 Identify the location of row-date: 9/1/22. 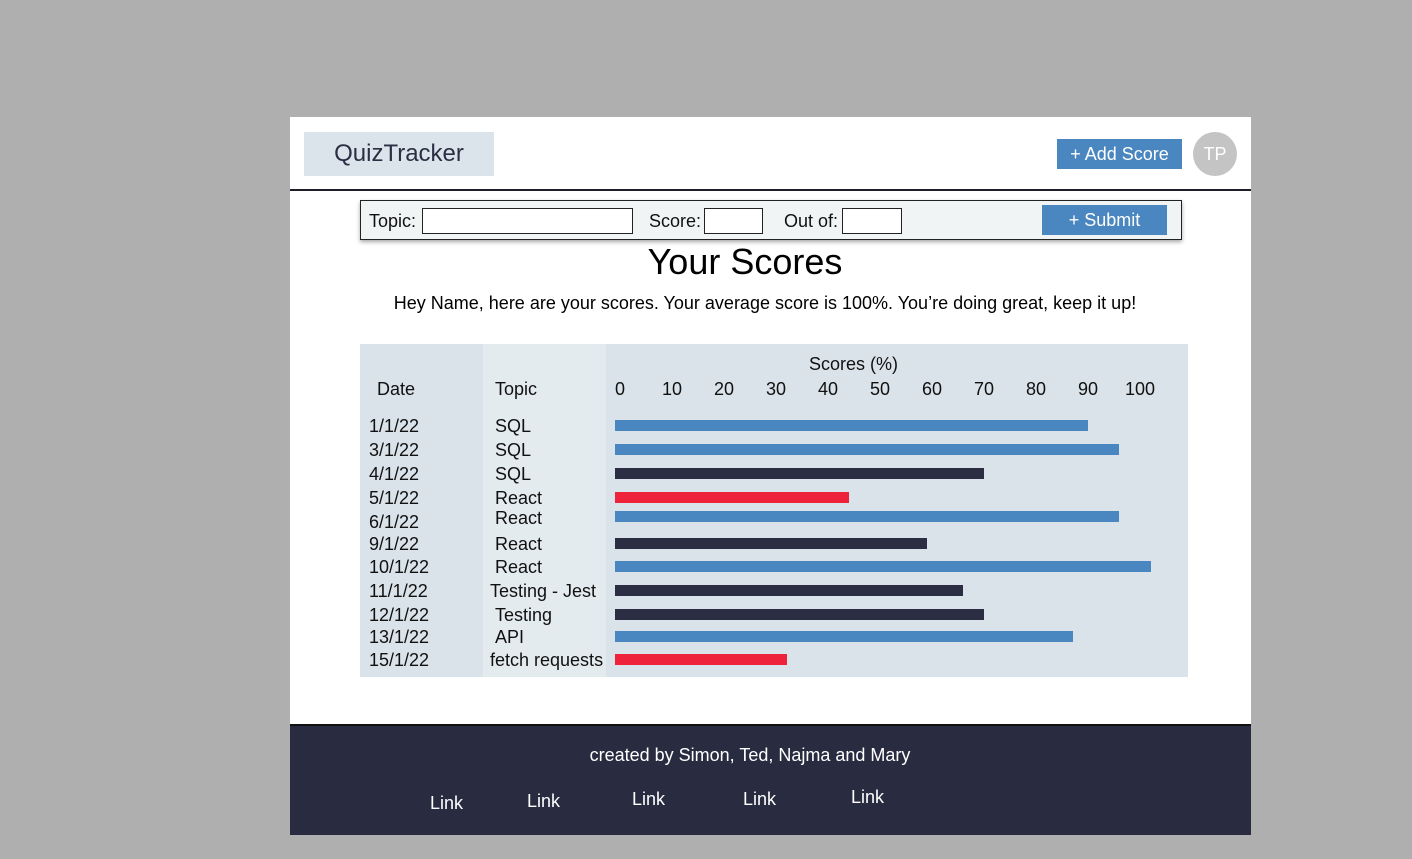
(394, 544).